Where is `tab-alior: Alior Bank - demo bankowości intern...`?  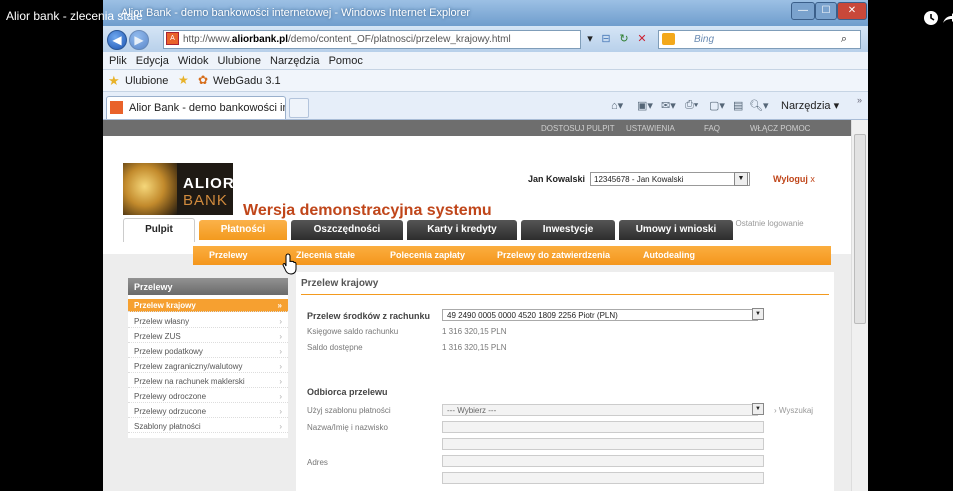
tab-alior: Alior Bank - demo bankowości intern... is located at coordinates (196, 107).